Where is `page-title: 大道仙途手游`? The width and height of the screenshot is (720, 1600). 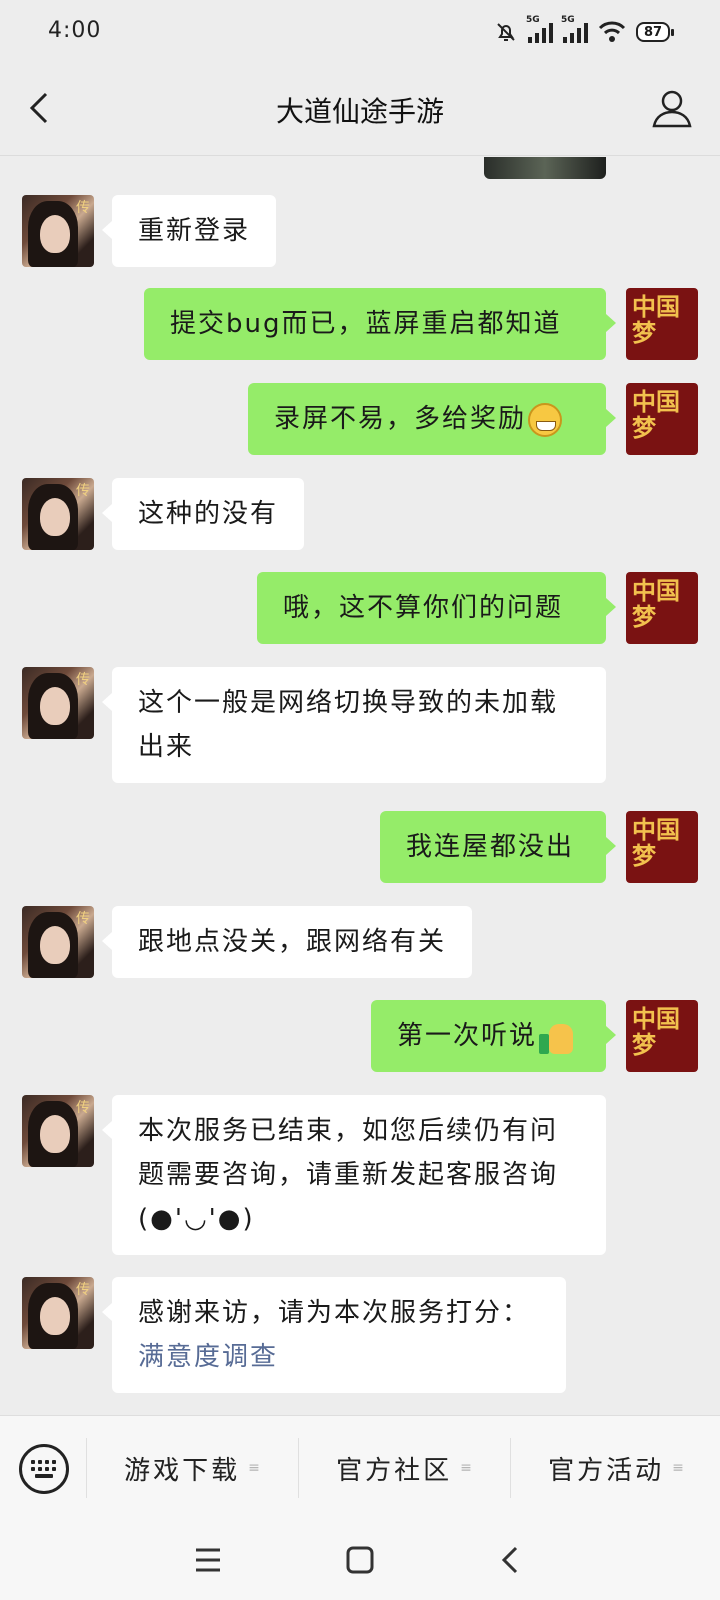
page-title: 大道仙途手游 is located at coordinates (359, 111).